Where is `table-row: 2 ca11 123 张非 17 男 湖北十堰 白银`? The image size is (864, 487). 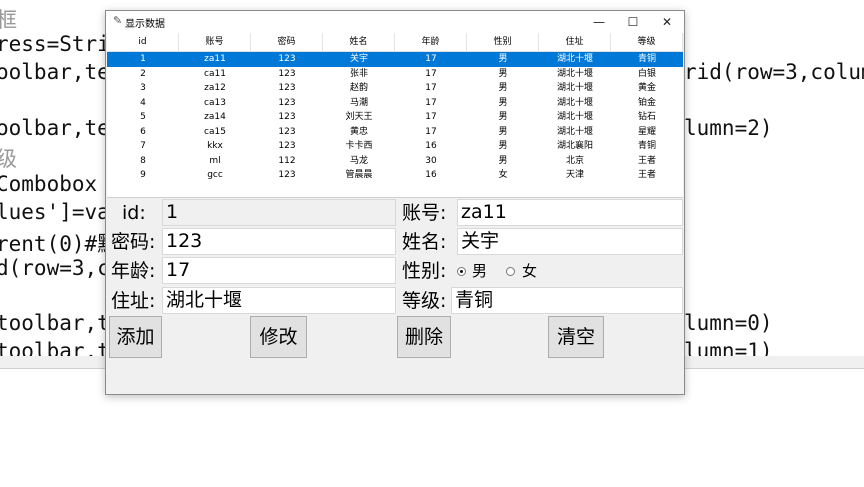 table-row: 2 ca11 123 张非 17 男 湖北十堰 白银 is located at coordinates (395, 74).